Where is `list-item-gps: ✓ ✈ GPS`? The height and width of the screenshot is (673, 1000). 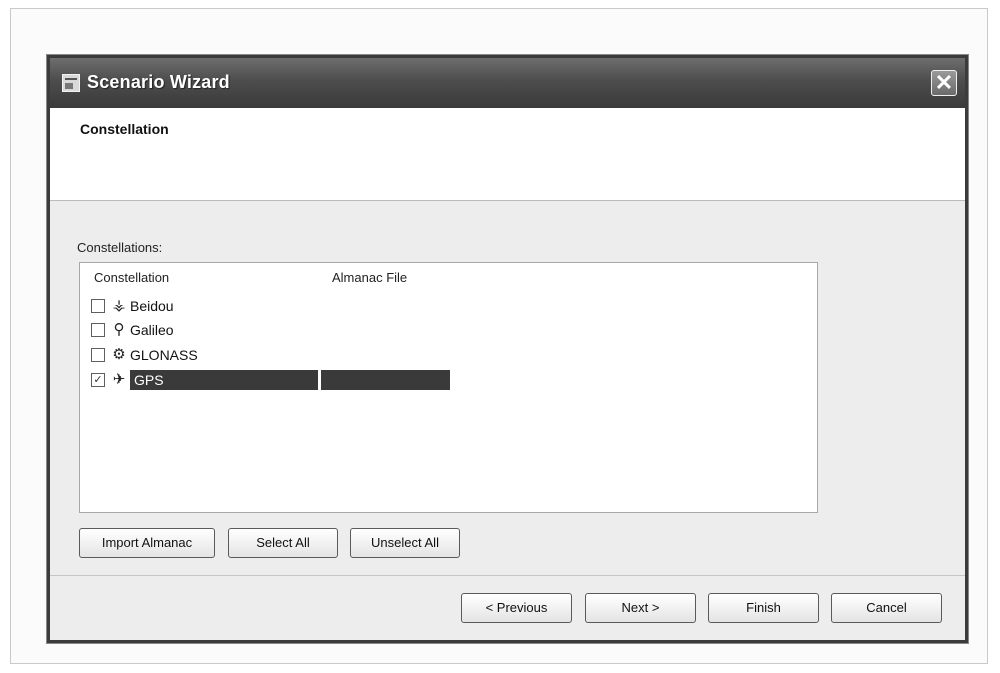 list-item-gps: ✓ ✈ GPS is located at coordinates (440, 380).